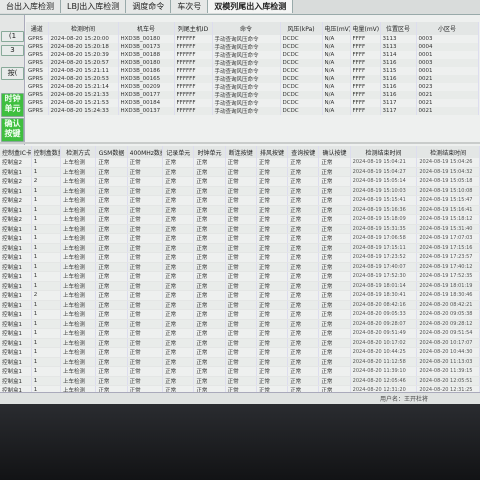 This screenshot has width=480, height=480. What do you see at coordinates (384, 381) in the screenshot?
I see `table-cell: 2024-08-20 12:05:46` at bounding box center [384, 381].